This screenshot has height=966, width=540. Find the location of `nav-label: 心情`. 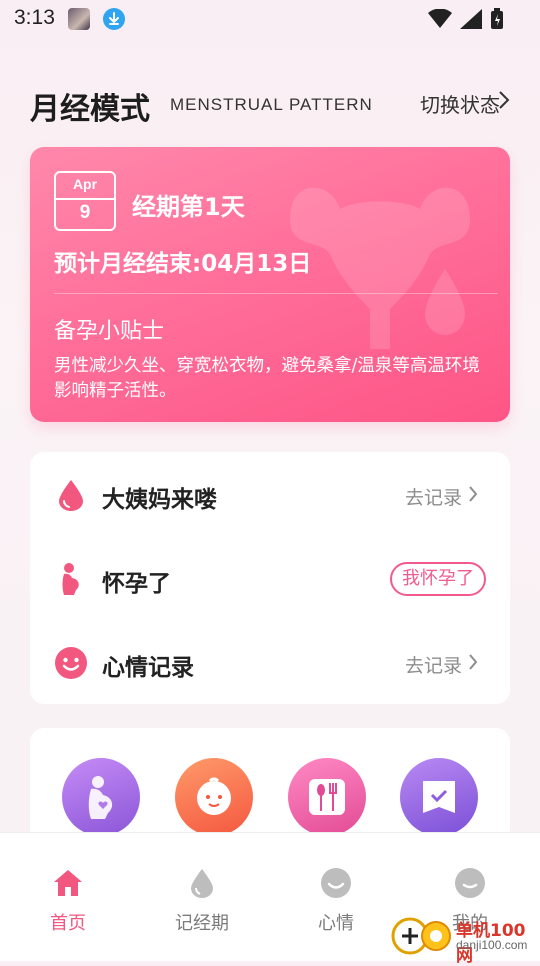

nav-label: 心情 is located at coordinates (336, 923).